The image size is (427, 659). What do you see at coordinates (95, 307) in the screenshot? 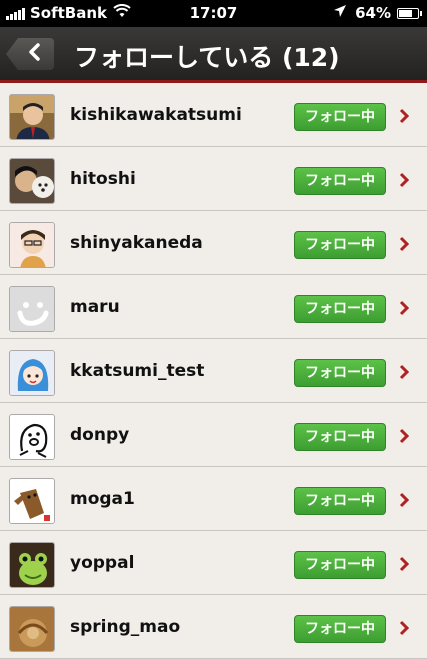
I see `username: maru` at bounding box center [95, 307].